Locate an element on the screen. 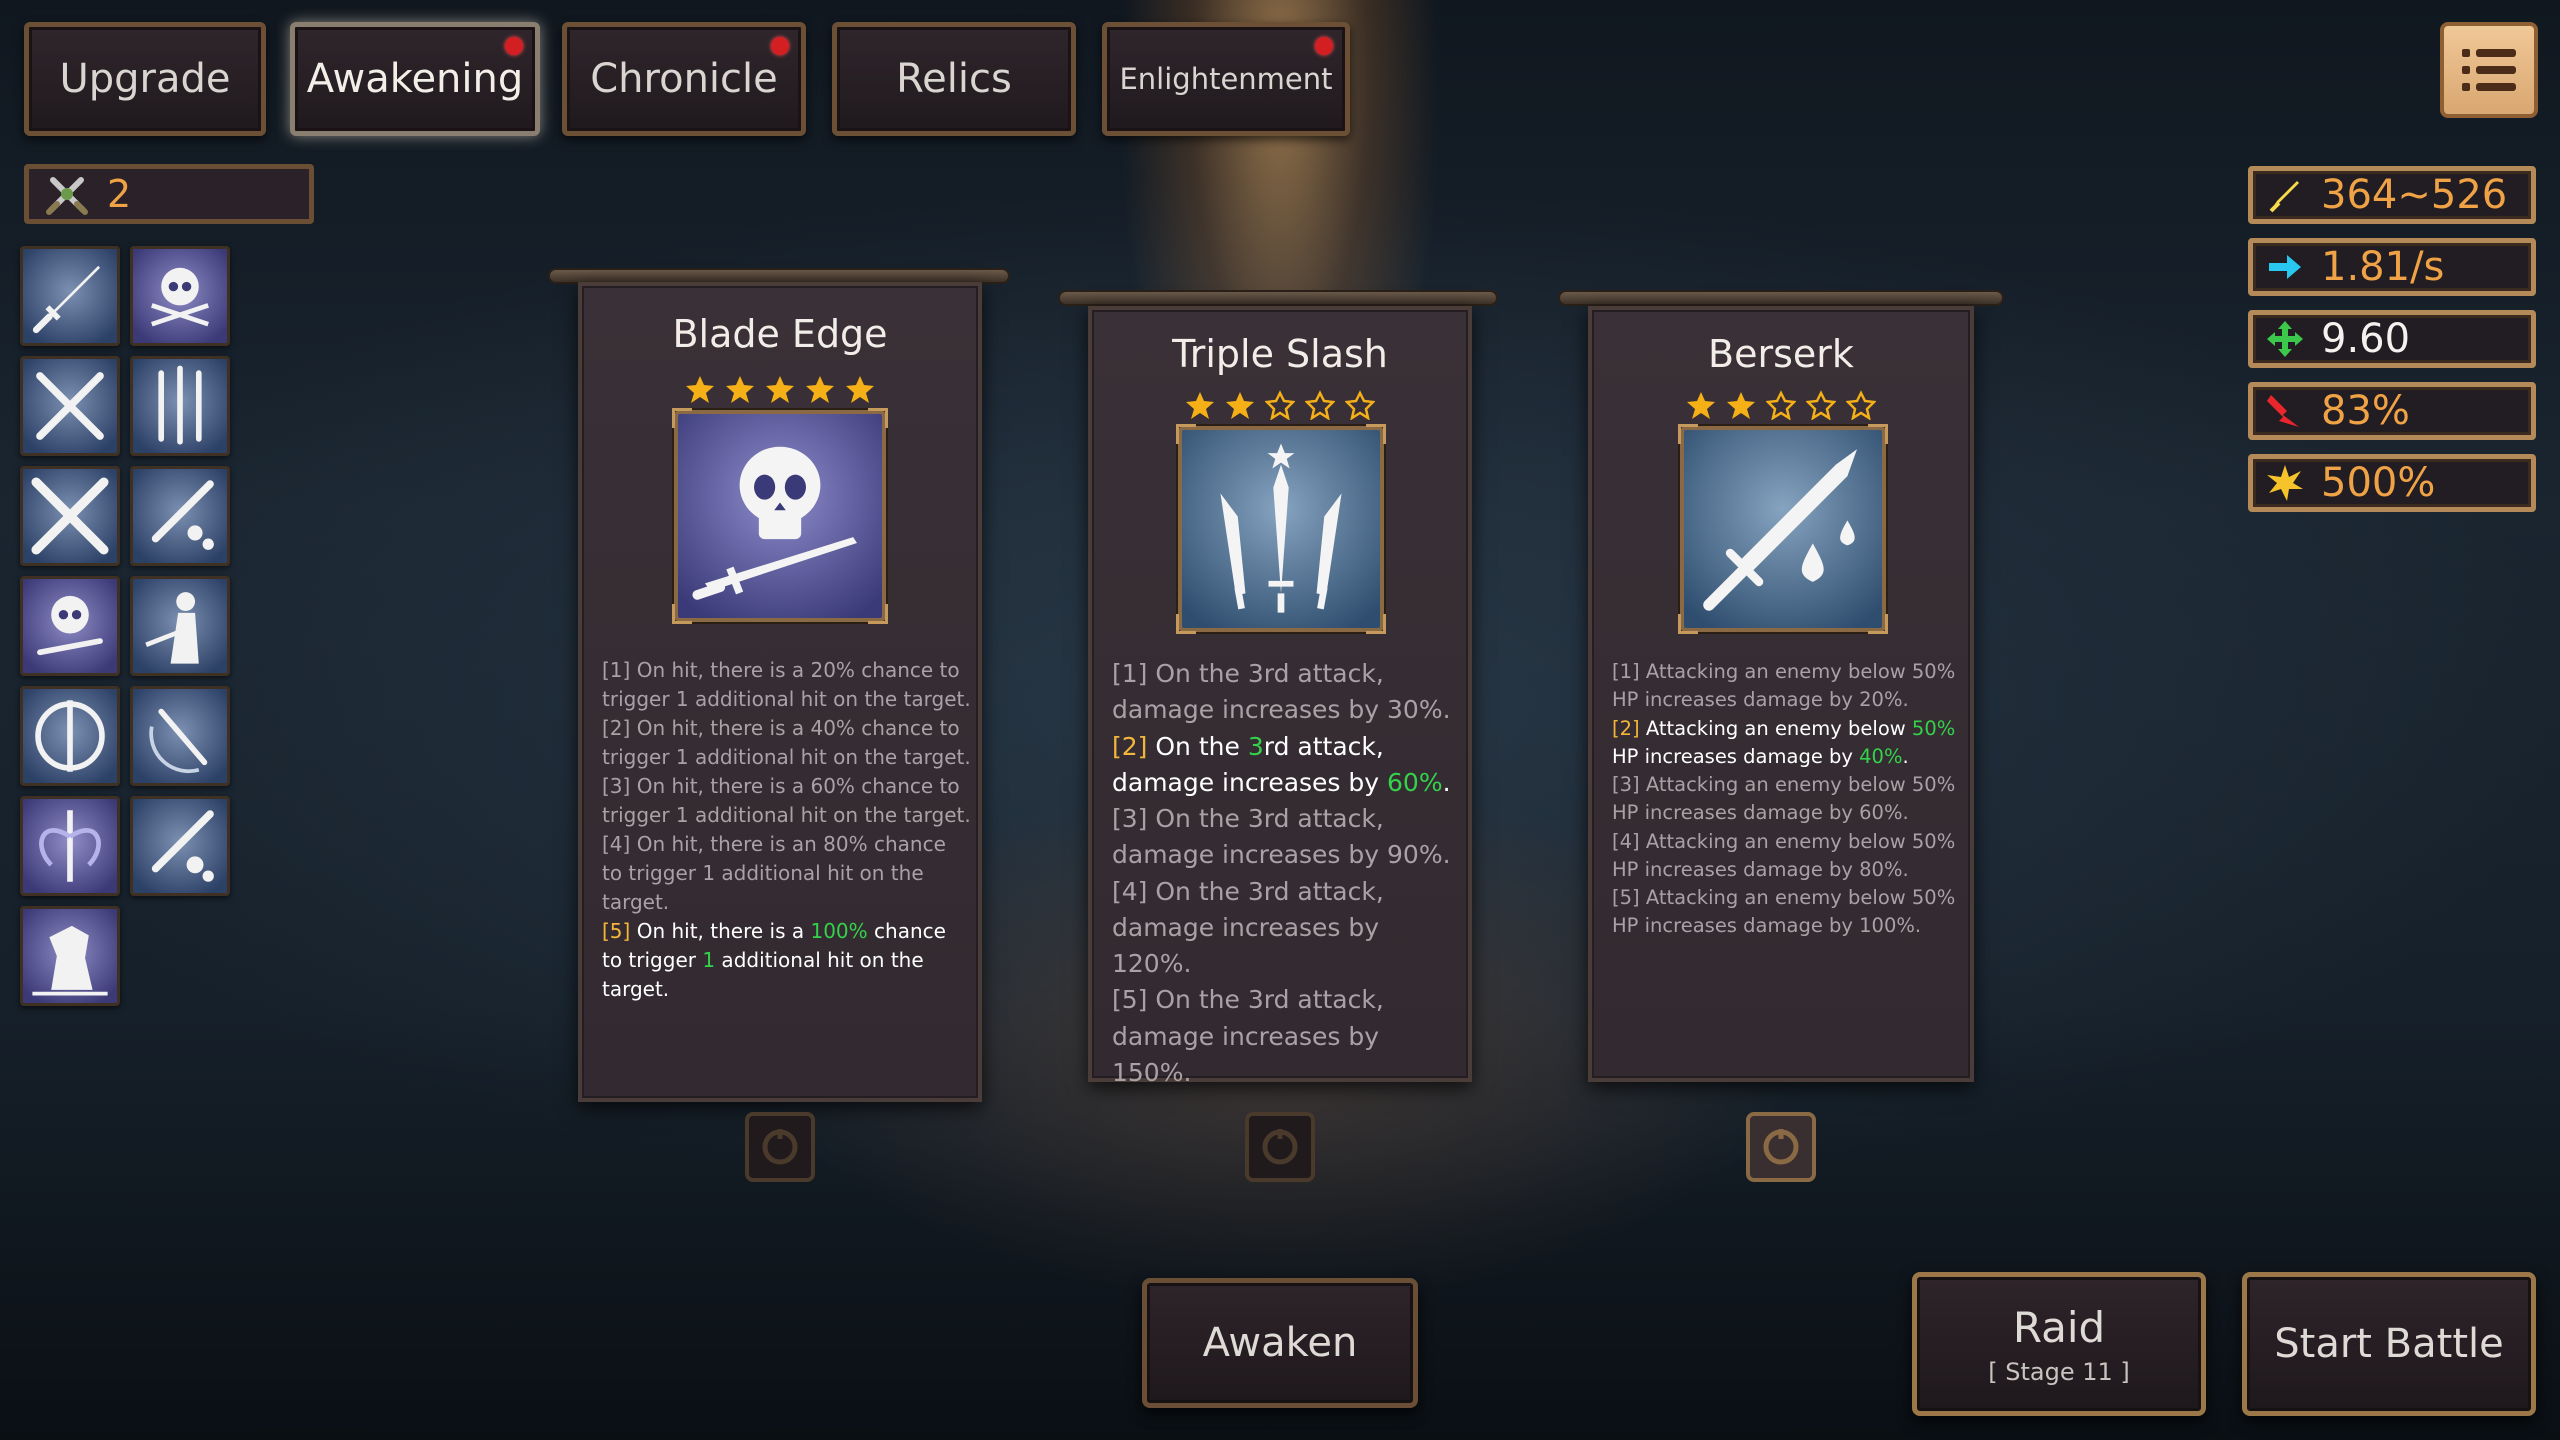  tier-value: 100% is located at coordinates (839, 931).